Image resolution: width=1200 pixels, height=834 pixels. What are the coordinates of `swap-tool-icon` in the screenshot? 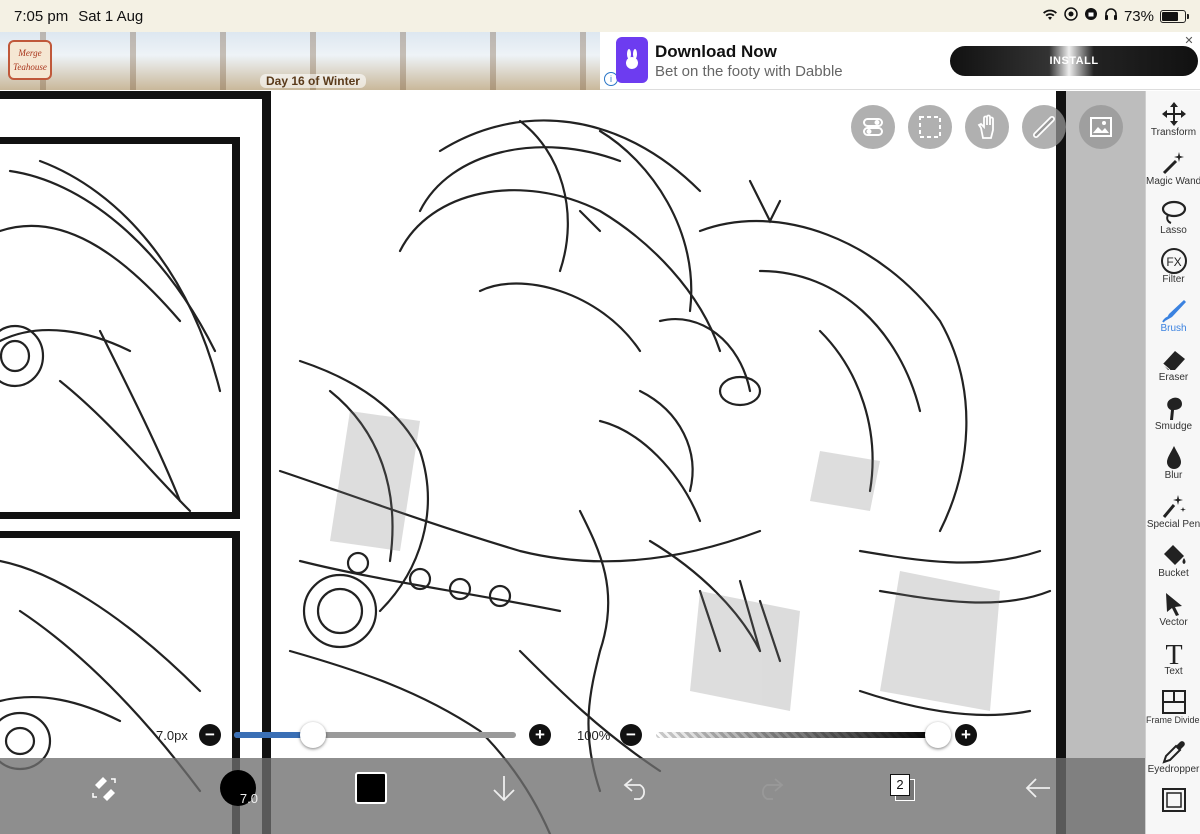 It's located at (104, 788).